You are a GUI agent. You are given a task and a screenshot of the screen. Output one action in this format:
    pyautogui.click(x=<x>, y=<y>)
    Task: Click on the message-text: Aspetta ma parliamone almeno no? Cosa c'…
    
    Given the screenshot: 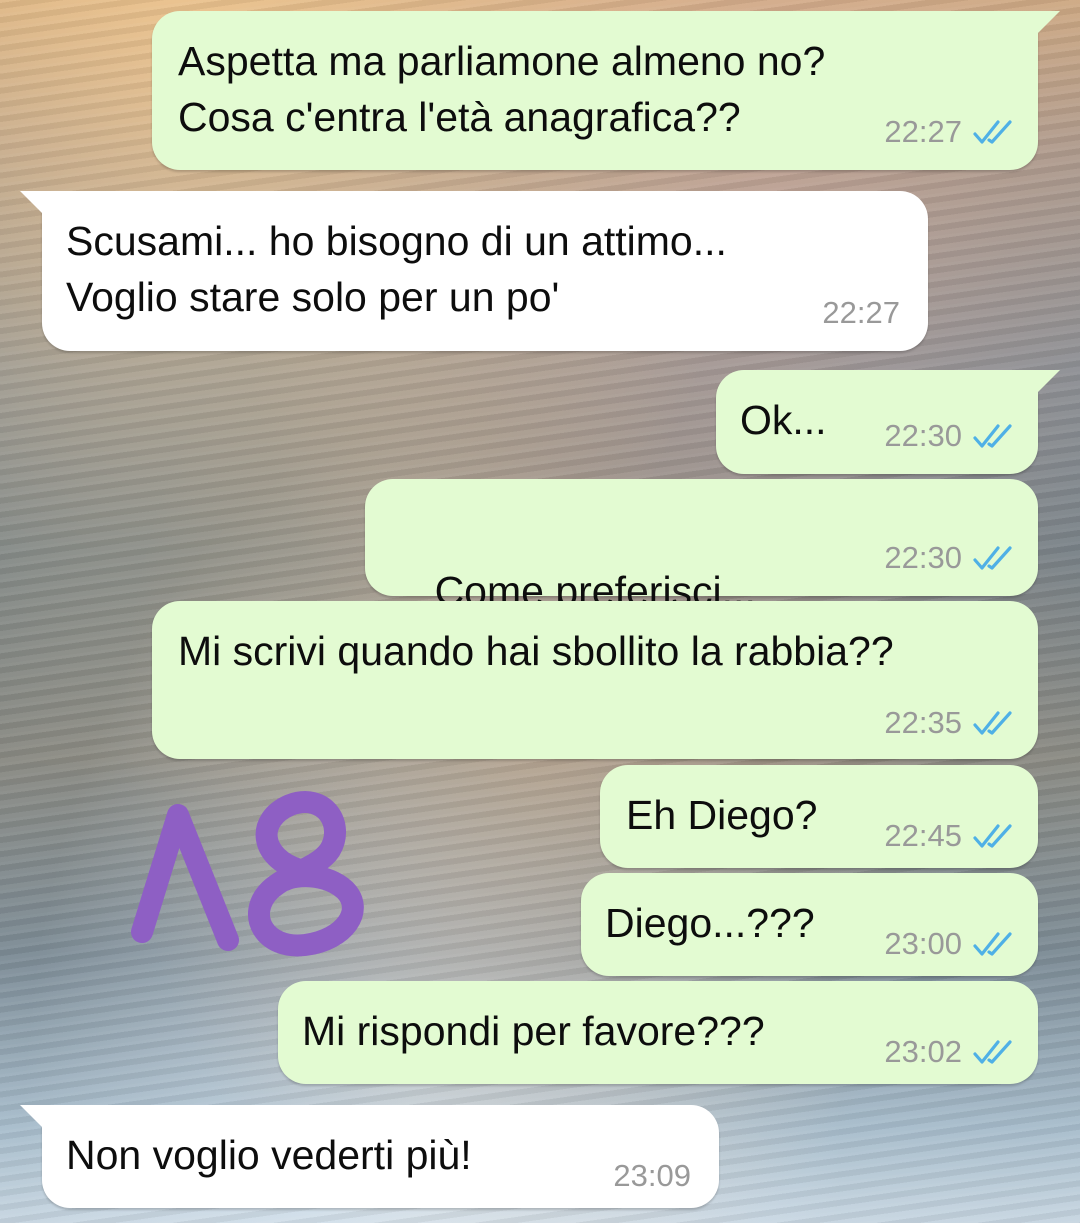 What is the action you would take?
    pyautogui.click(x=502, y=89)
    